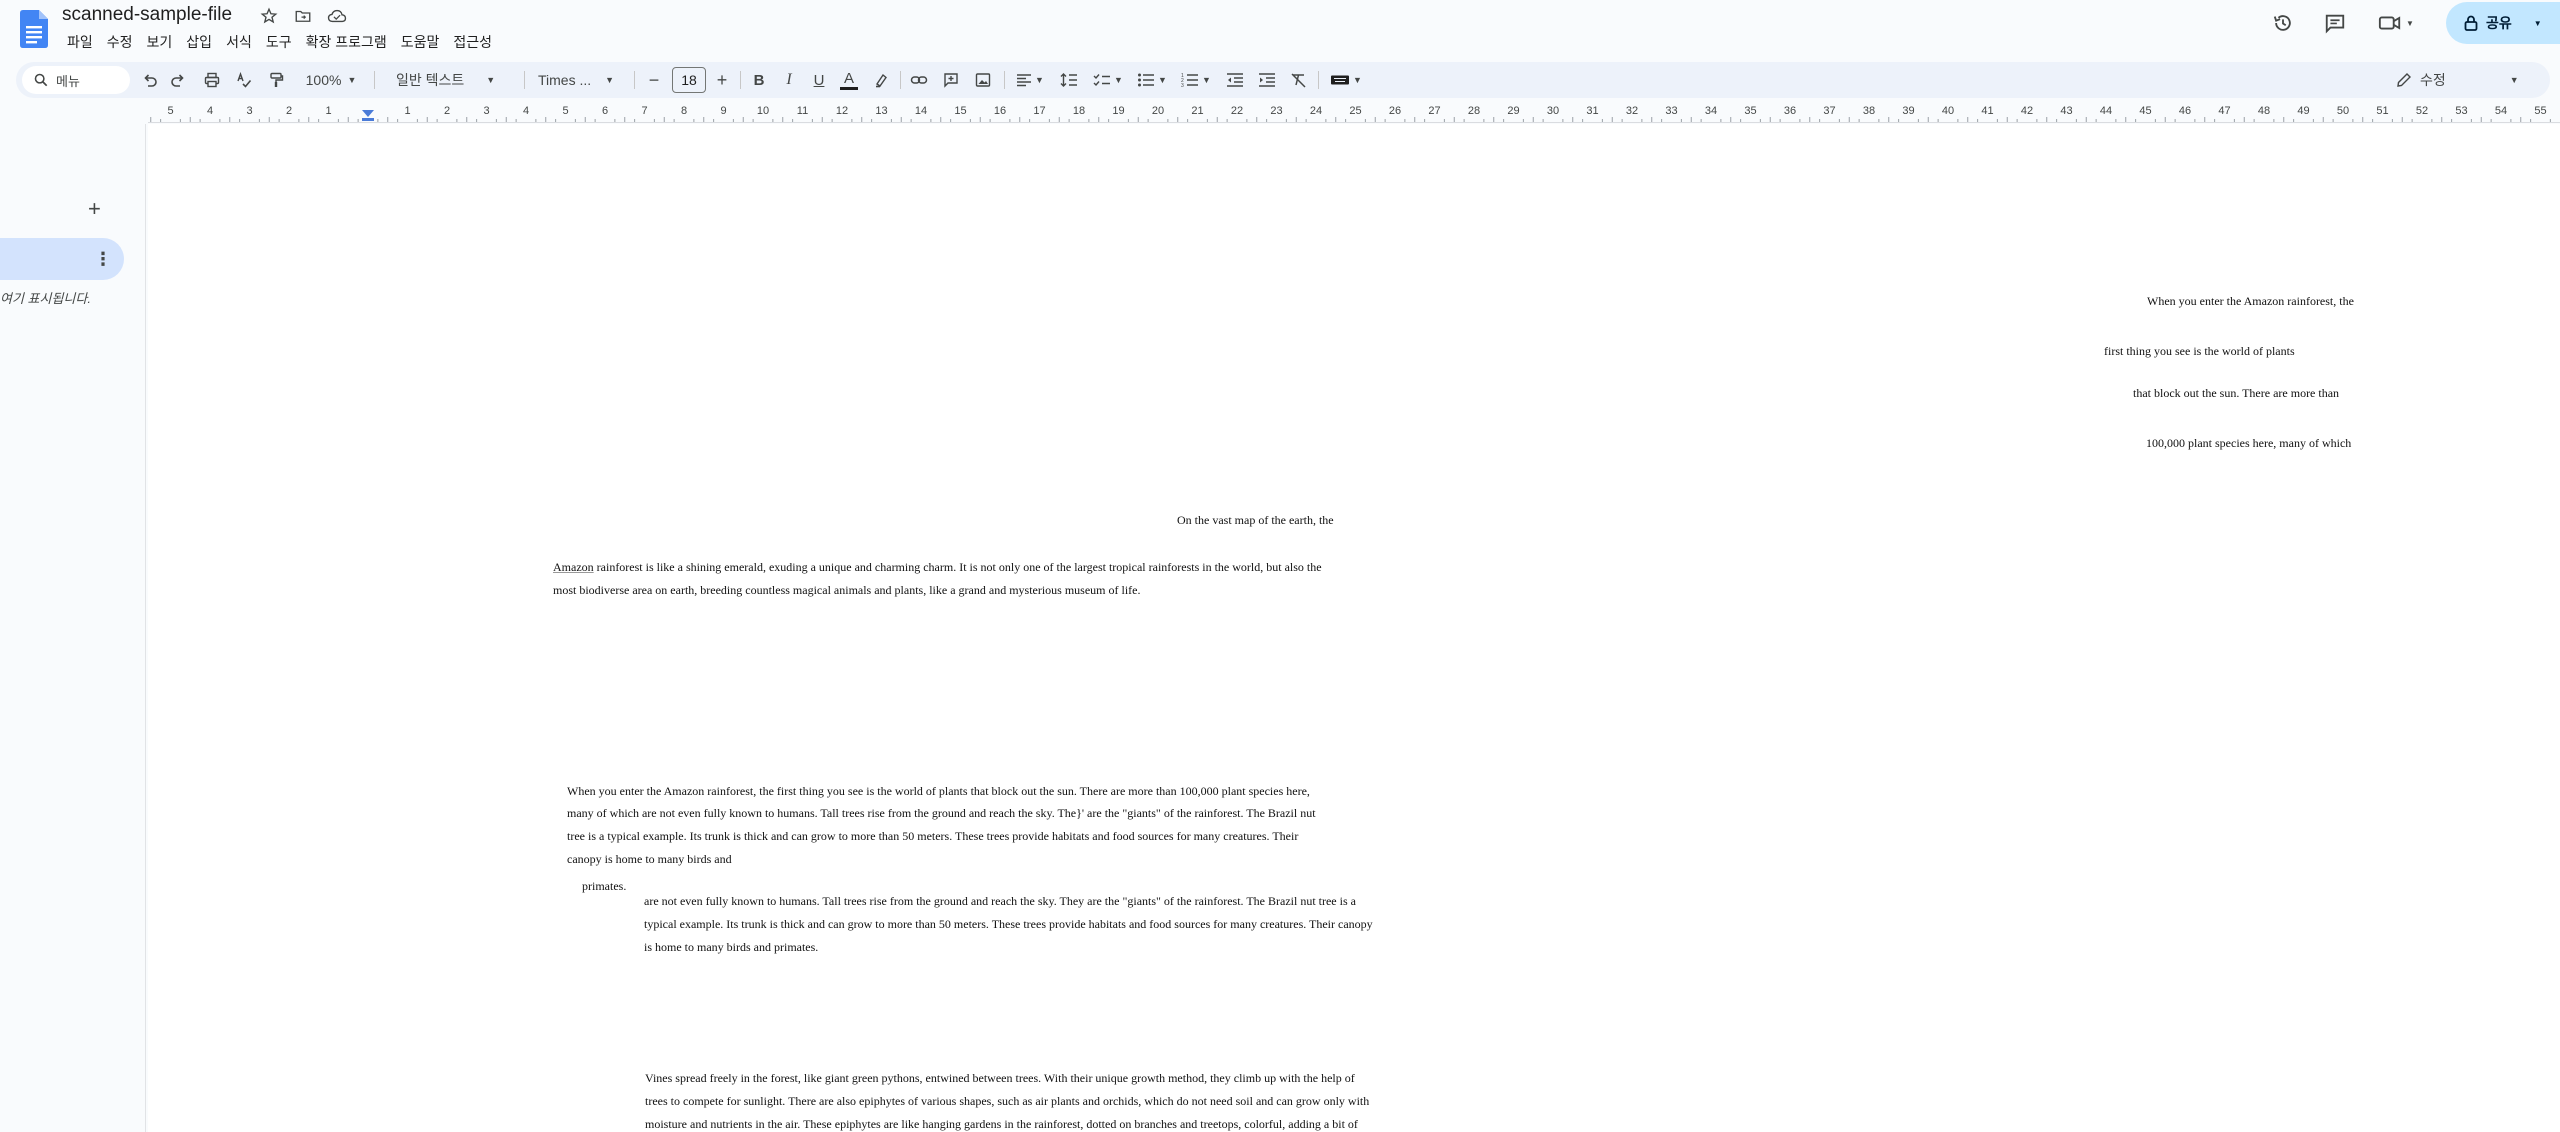  What do you see at coordinates (94, 209) in the screenshot?
I see `add-tab-icon: +` at bounding box center [94, 209].